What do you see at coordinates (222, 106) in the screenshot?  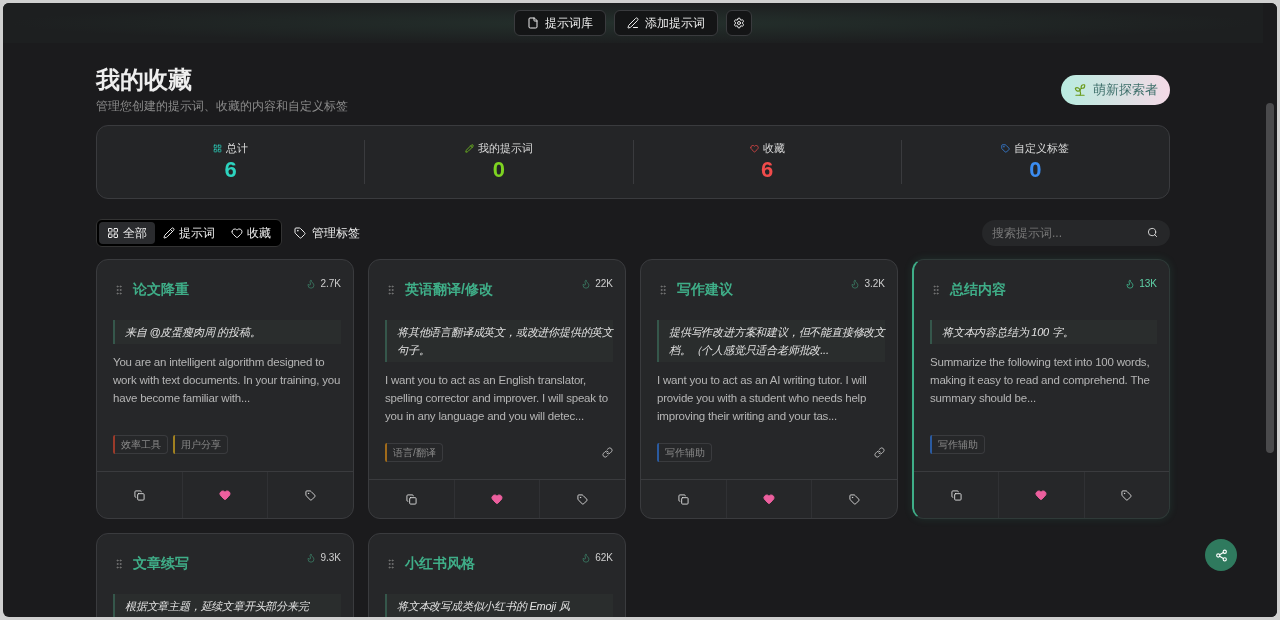 I see `page-subtitle: 管理您创建的提示词、收藏的内容和自定义标签` at bounding box center [222, 106].